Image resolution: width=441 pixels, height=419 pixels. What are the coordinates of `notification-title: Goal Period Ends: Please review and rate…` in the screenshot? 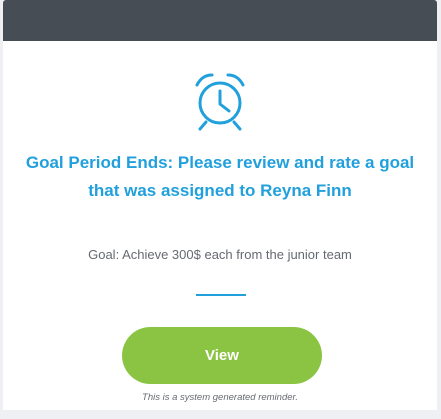 It's located at (220, 176).